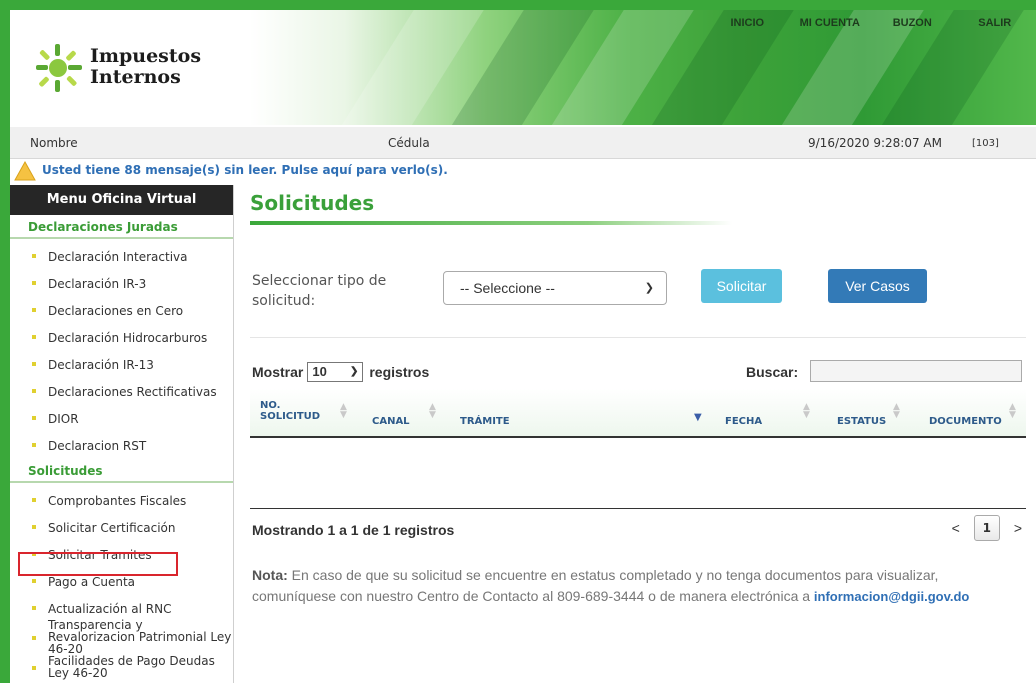 The width and height of the screenshot is (1036, 683). Describe the element at coordinates (121, 227) in the screenshot. I see `section-declaraciones-juradas: Declaraciones Juradas` at that location.